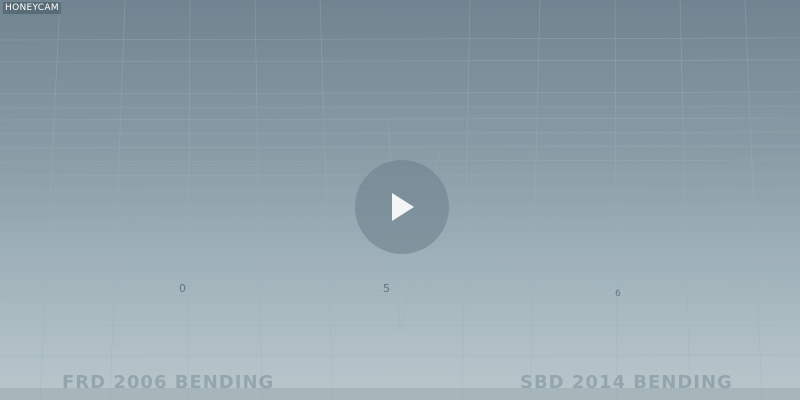 The width and height of the screenshot is (800, 400). I want to click on play-icon, so click(403, 207).